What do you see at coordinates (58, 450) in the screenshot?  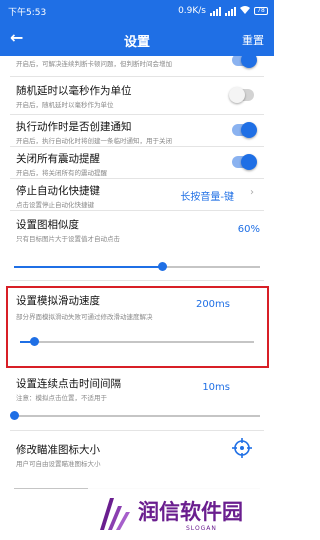 I see `setting-title: 修改瞄准图标大小` at bounding box center [58, 450].